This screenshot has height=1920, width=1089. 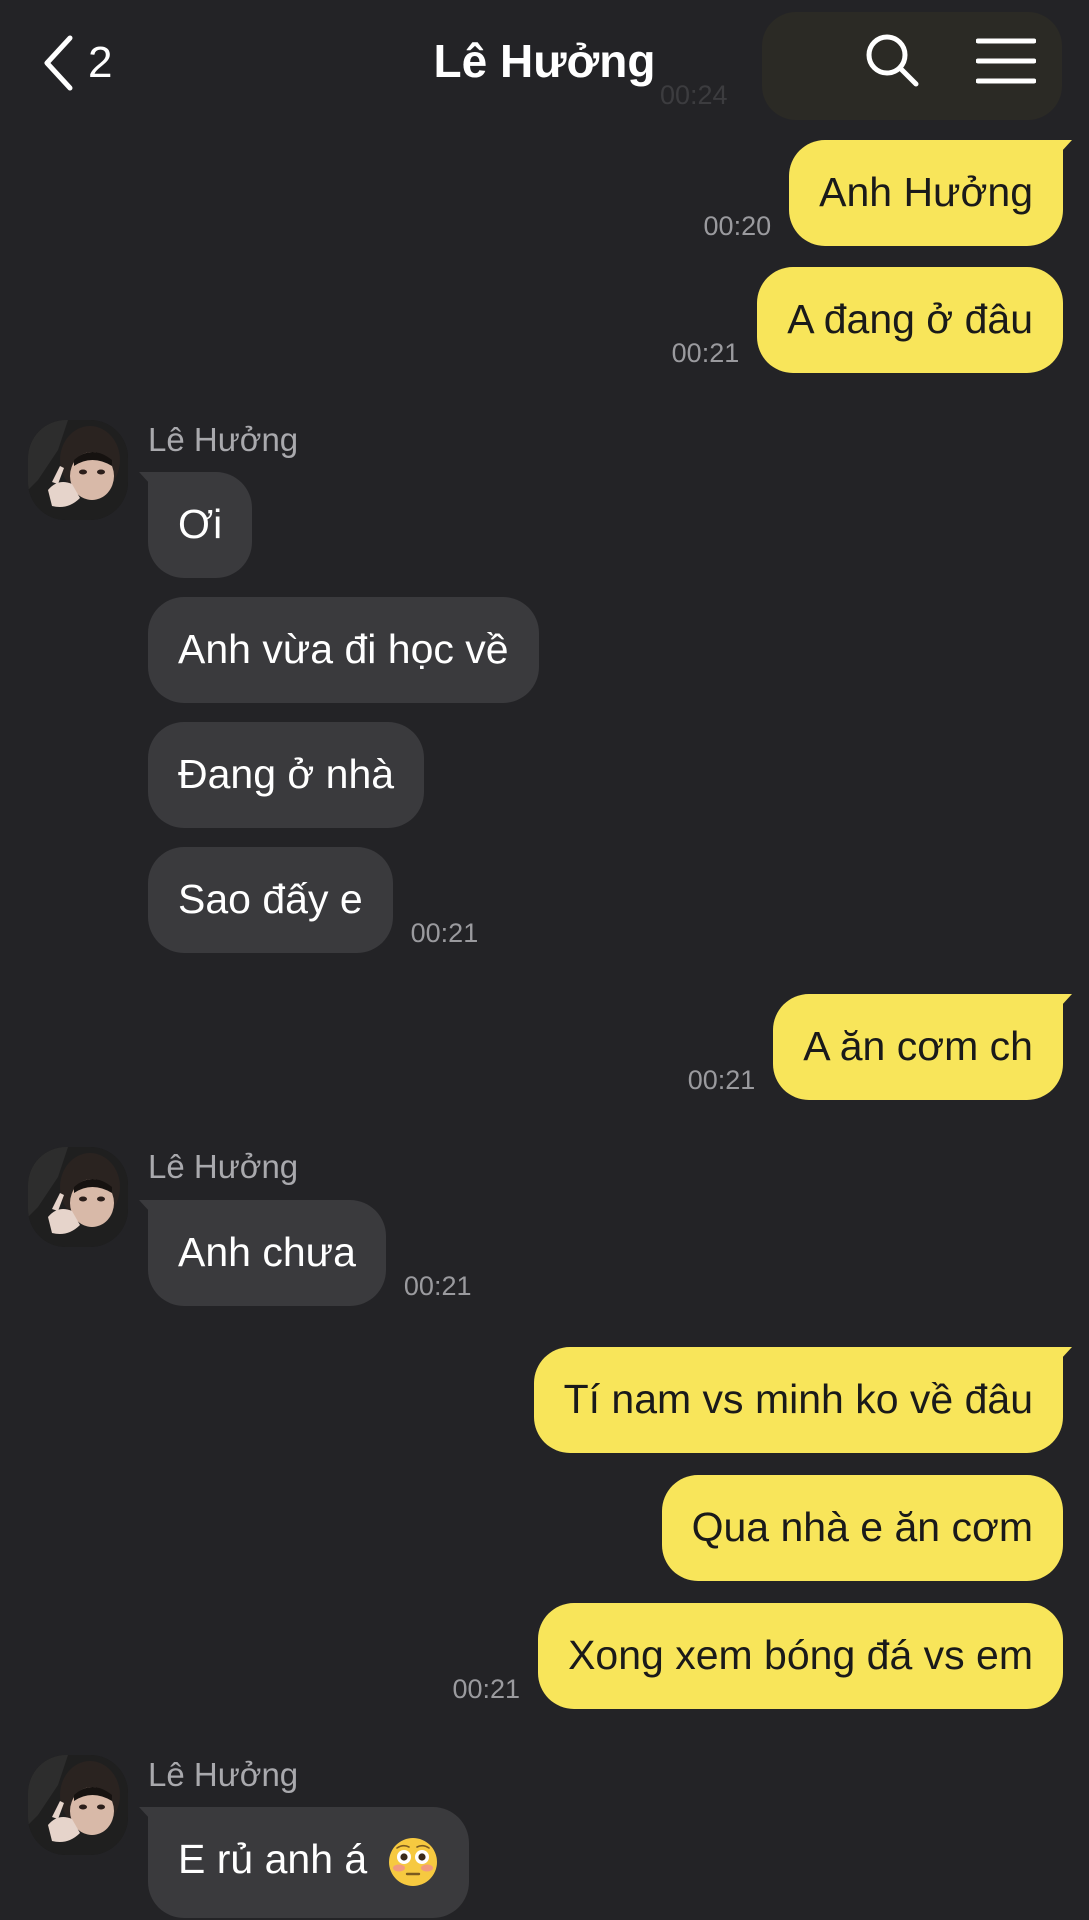 I want to click on outgoing-message-bubble: Anh Hưởng, so click(x=926, y=193).